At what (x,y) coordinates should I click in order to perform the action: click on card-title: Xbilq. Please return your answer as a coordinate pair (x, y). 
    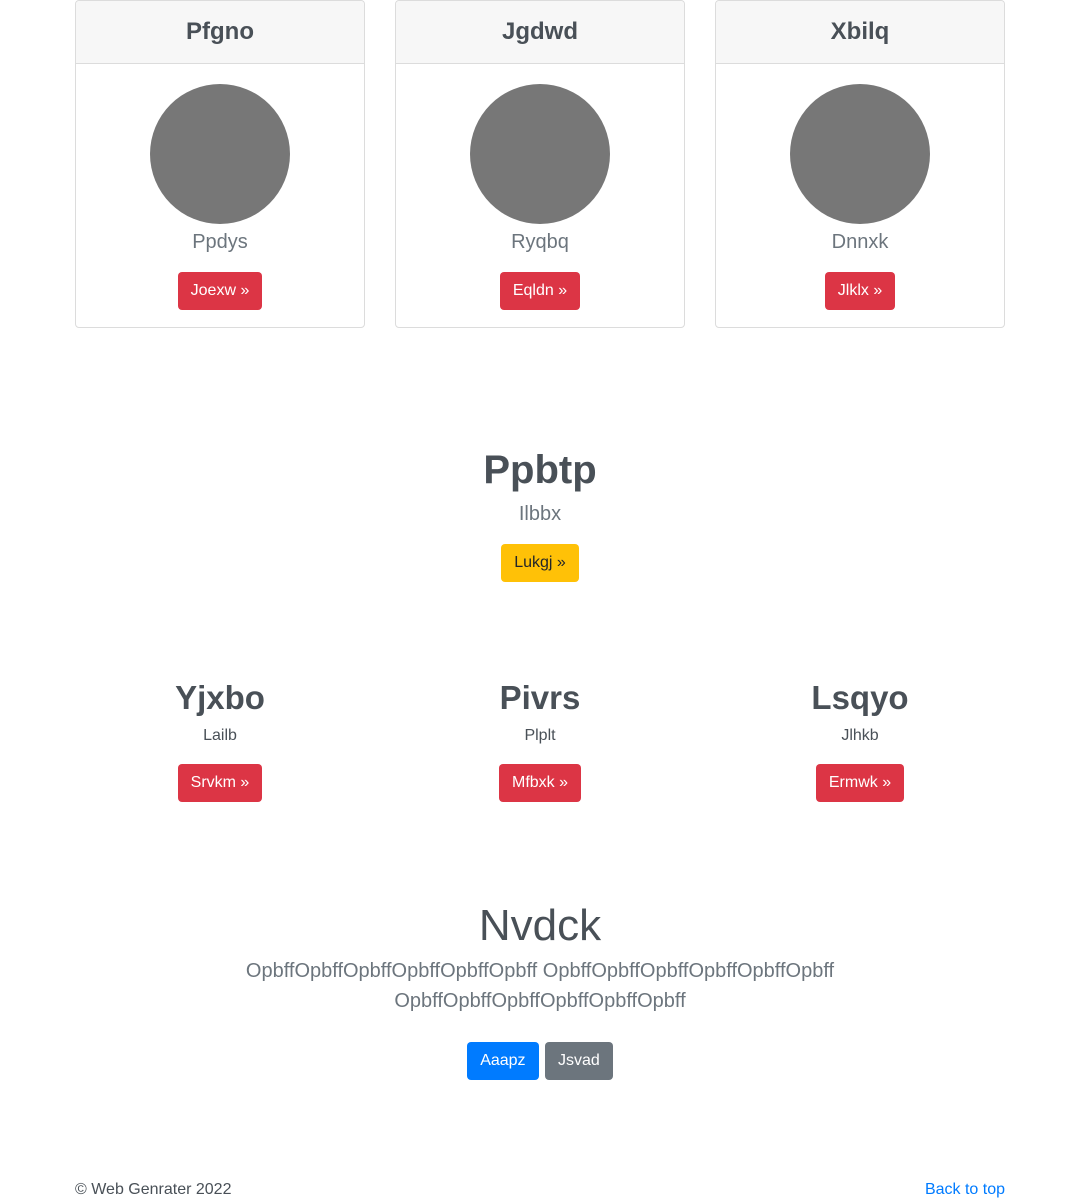
    Looking at the image, I should click on (860, 32).